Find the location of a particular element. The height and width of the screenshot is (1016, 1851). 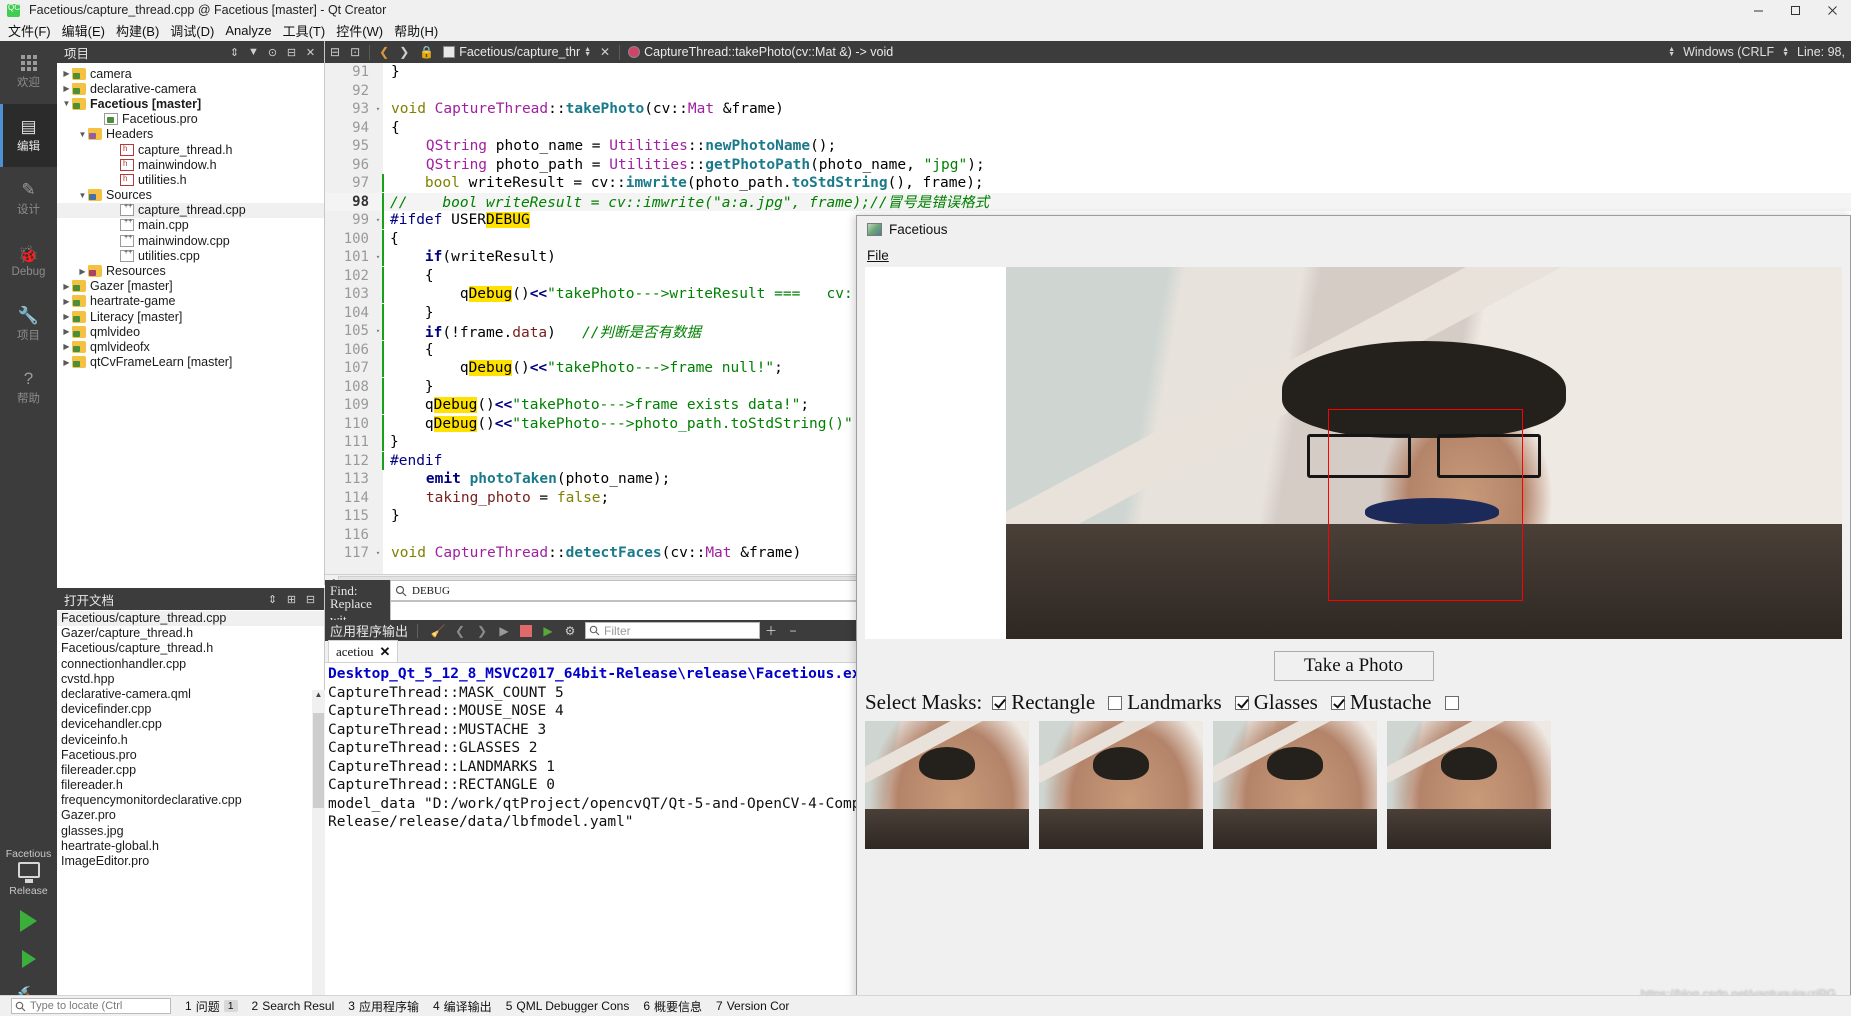

tree-item: ▶ Gazer [master] is located at coordinates (190, 286).